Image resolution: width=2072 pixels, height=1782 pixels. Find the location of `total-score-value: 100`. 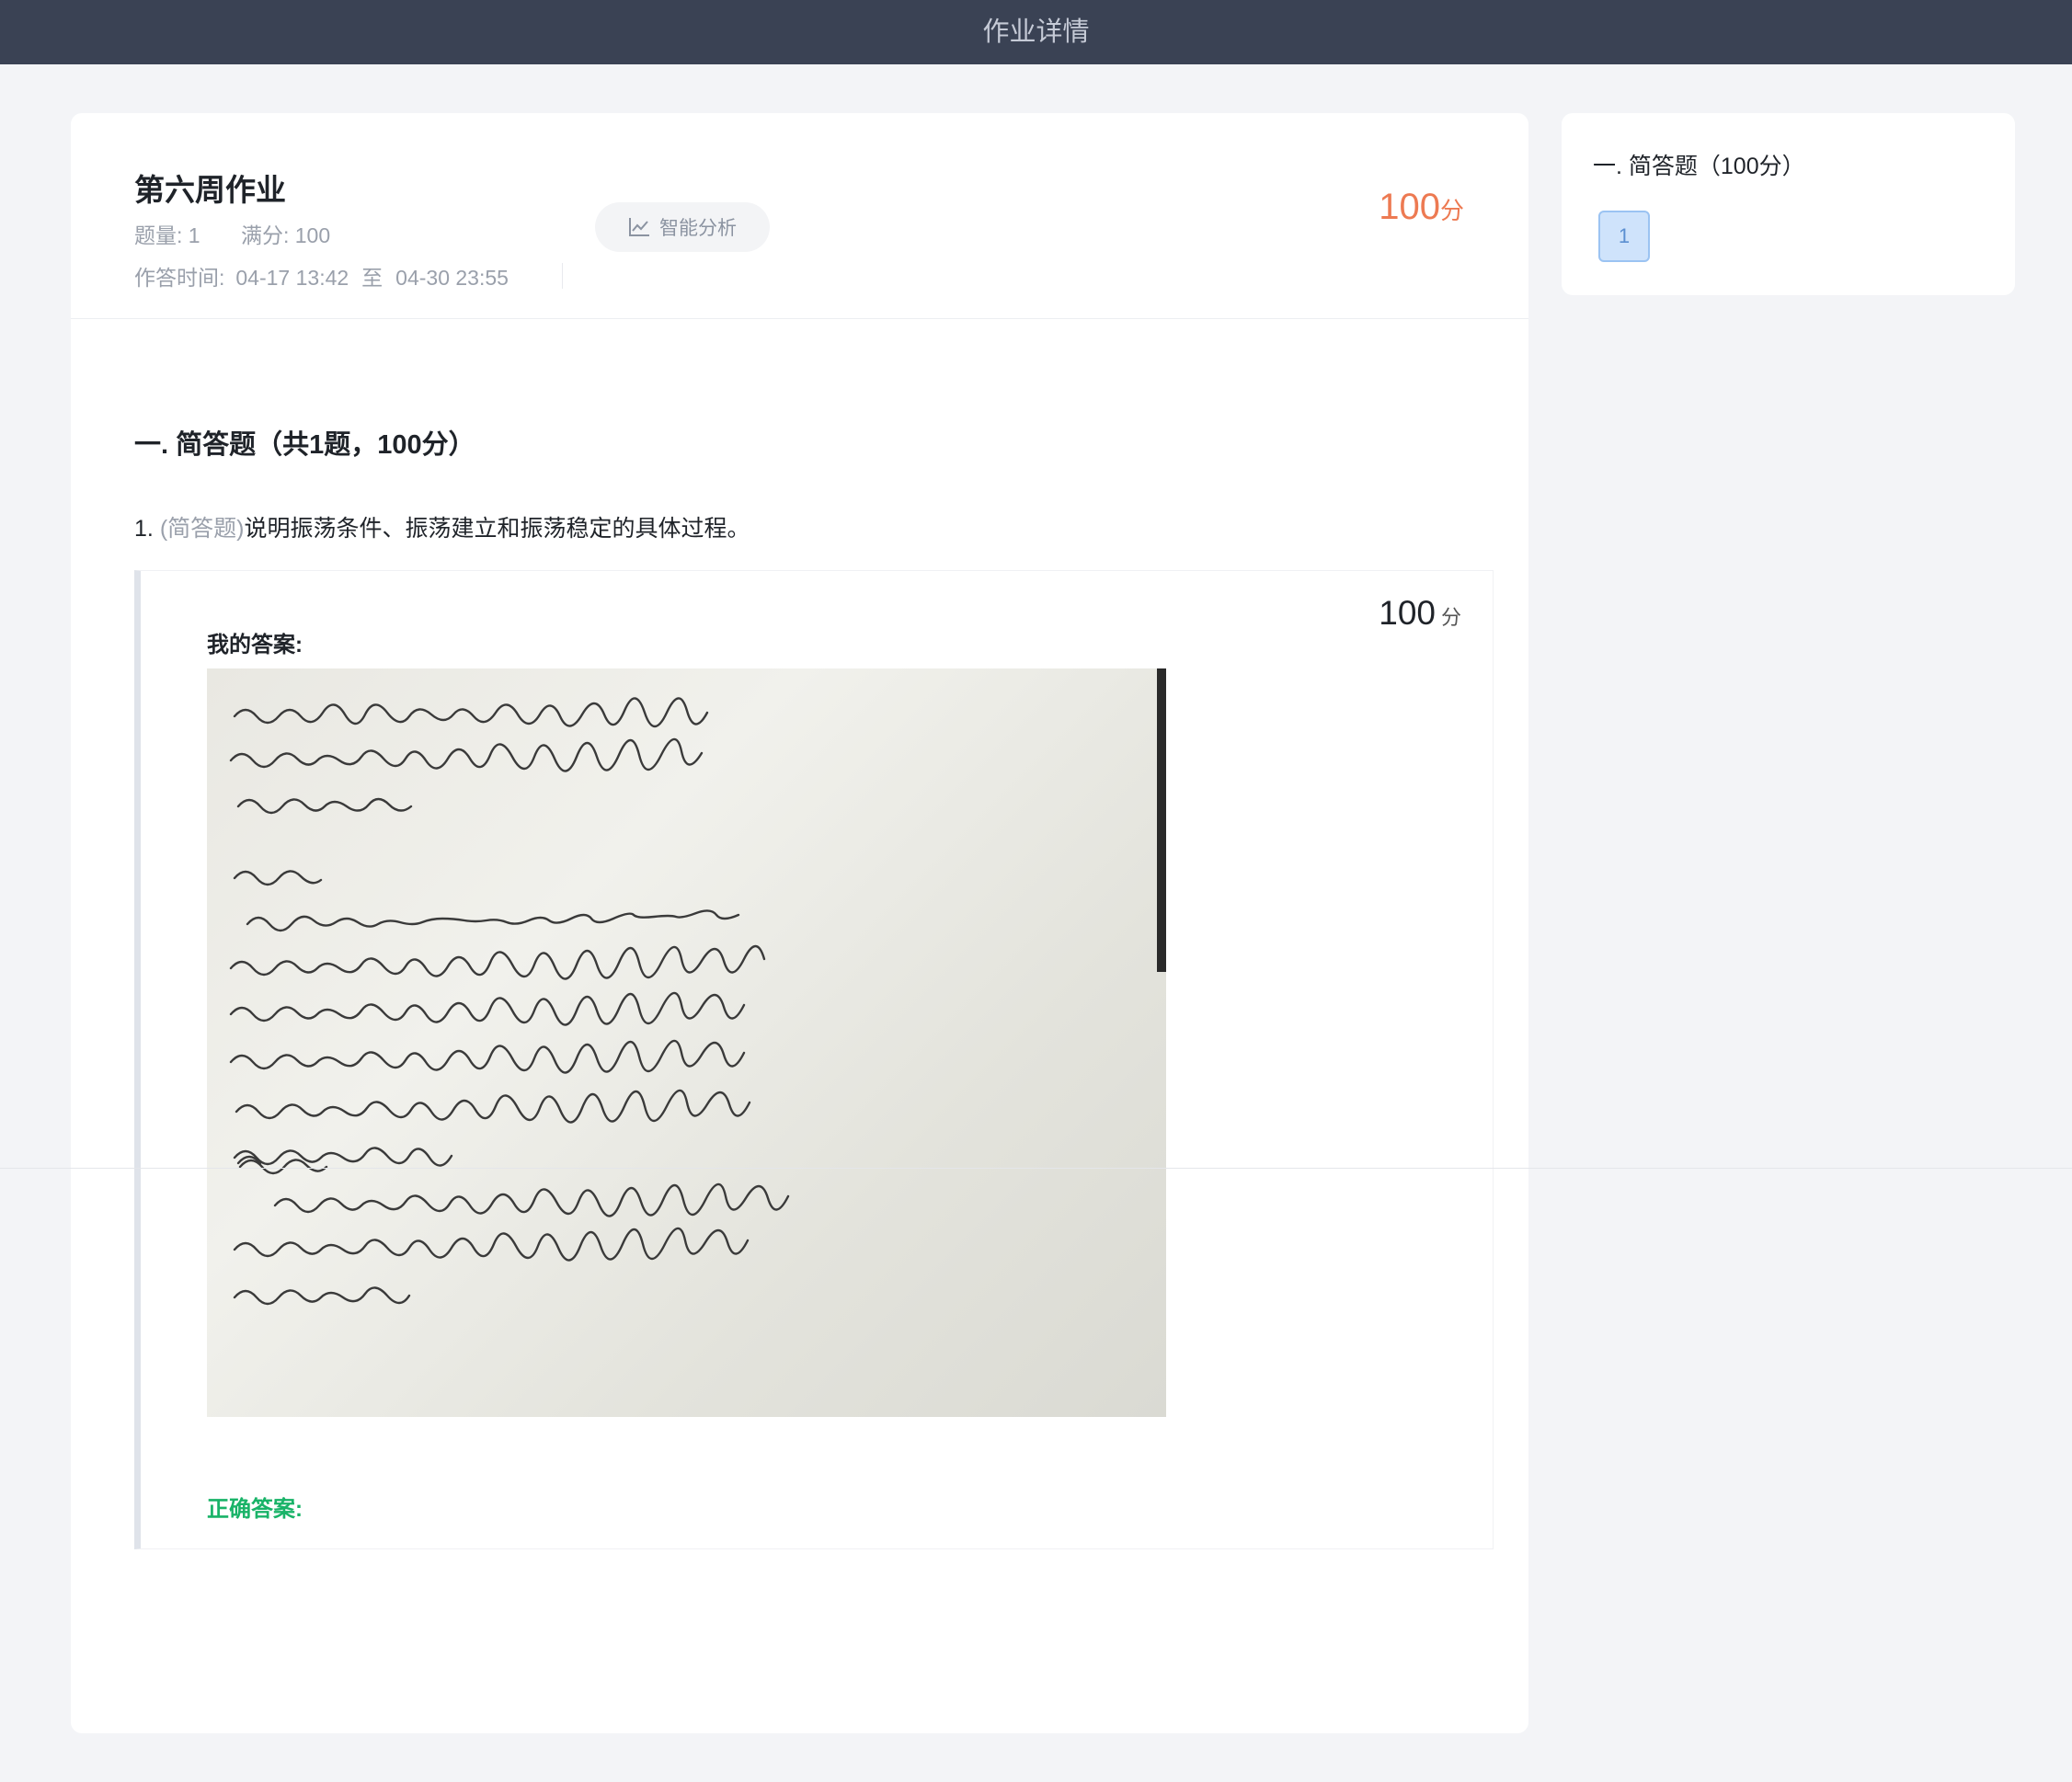

total-score-value: 100 is located at coordinates (1409, 207).